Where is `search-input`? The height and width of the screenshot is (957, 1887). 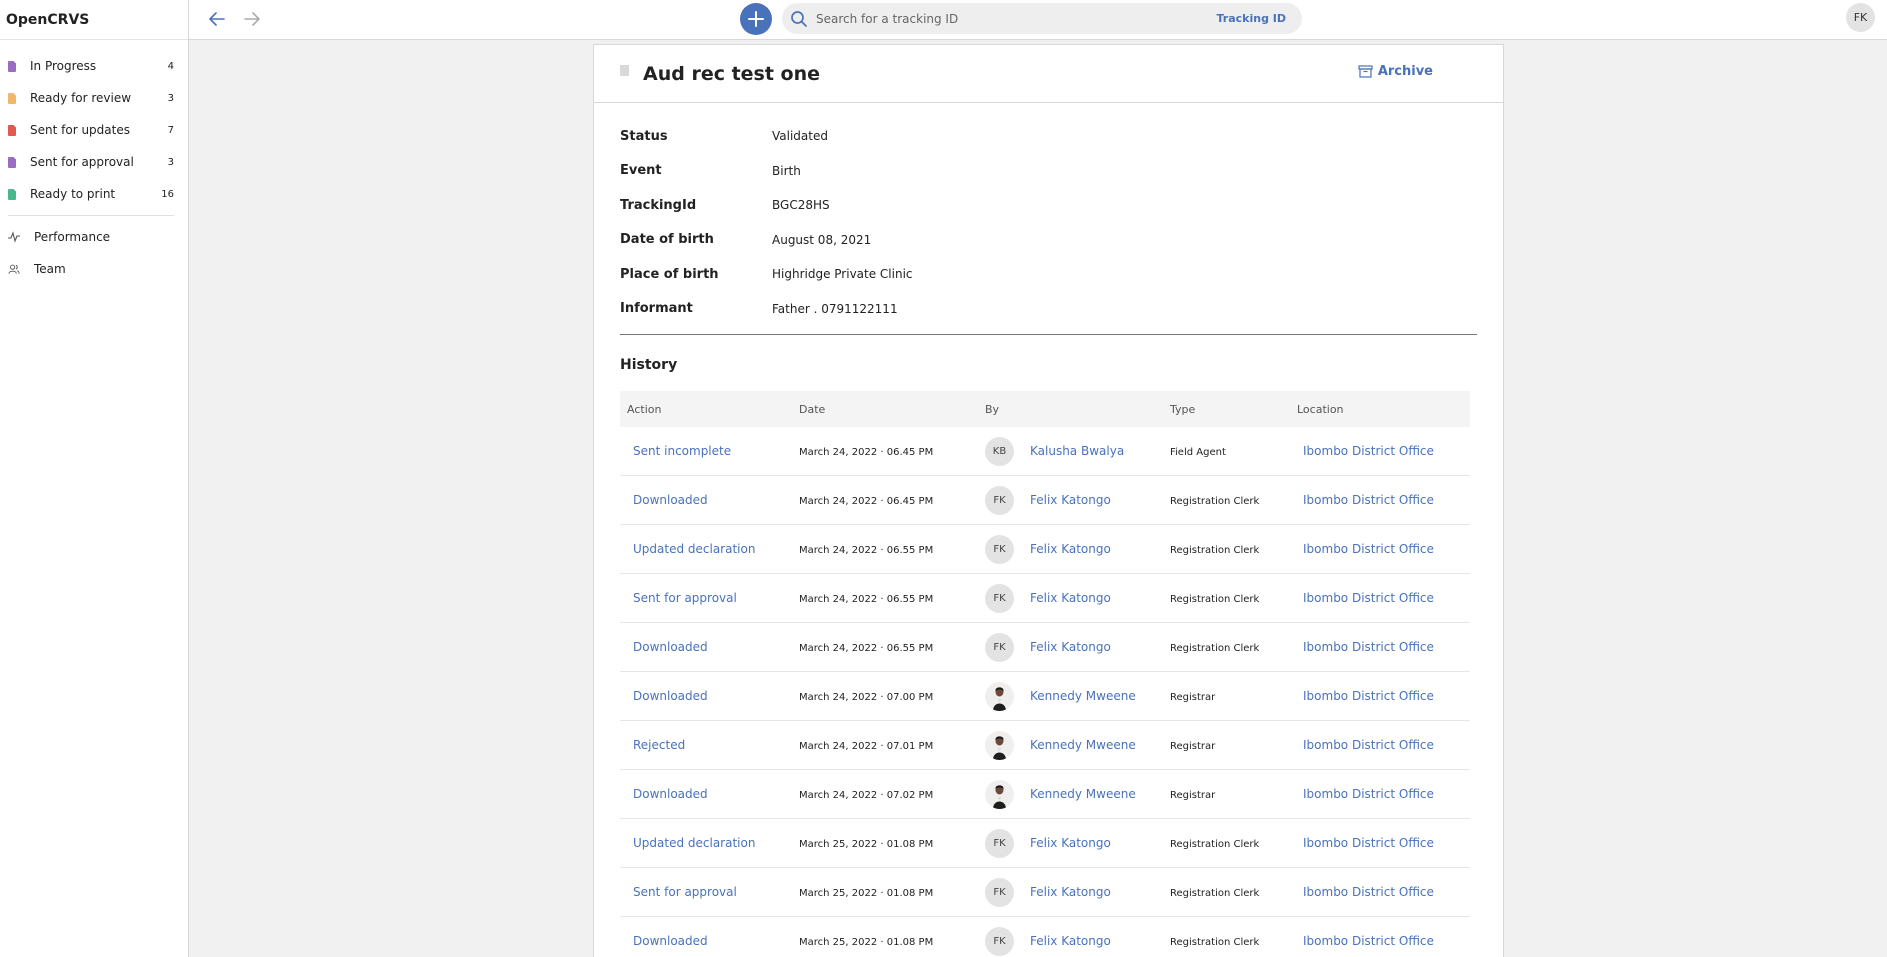 search-input is located at coordinates (1016, 18).